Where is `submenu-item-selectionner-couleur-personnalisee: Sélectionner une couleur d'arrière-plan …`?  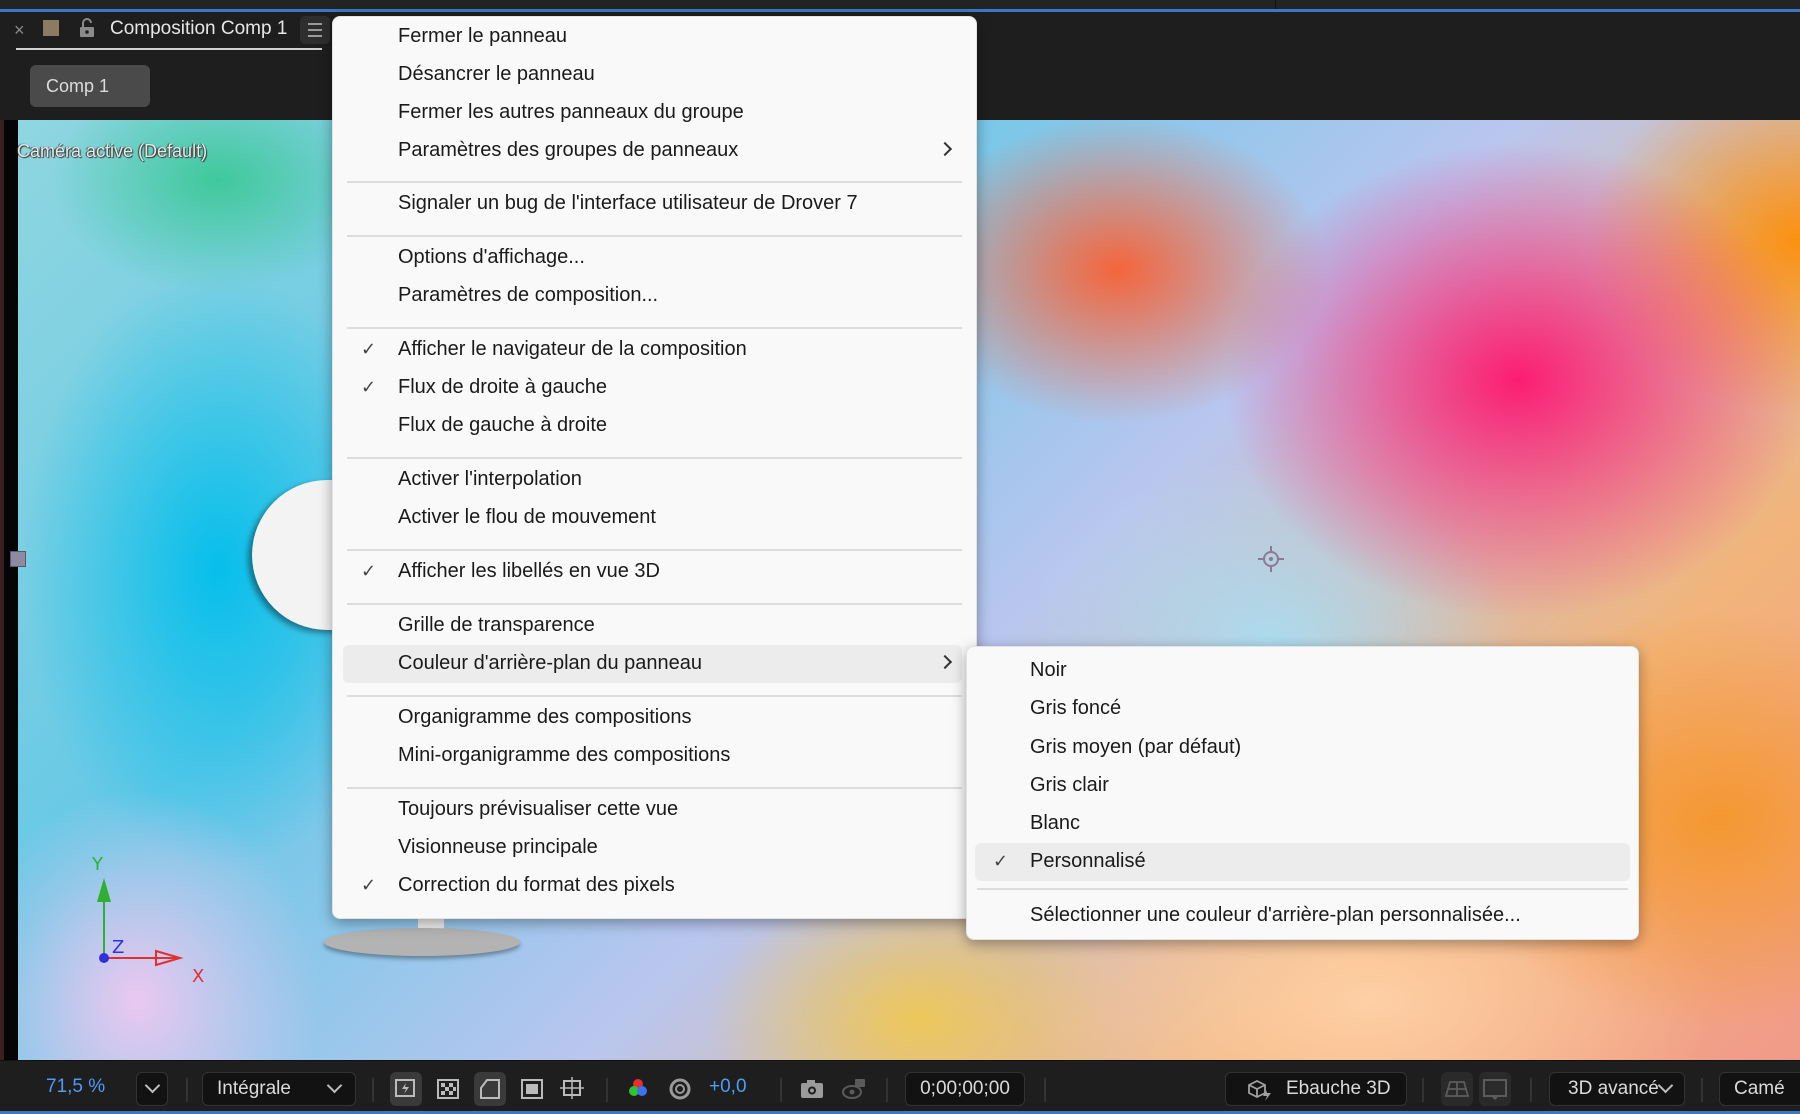
submenu-item-selectionner-couleur-personnalisee: Sélectionner une couleur d'arrière-plan … is located at coordinates (1302, 916).